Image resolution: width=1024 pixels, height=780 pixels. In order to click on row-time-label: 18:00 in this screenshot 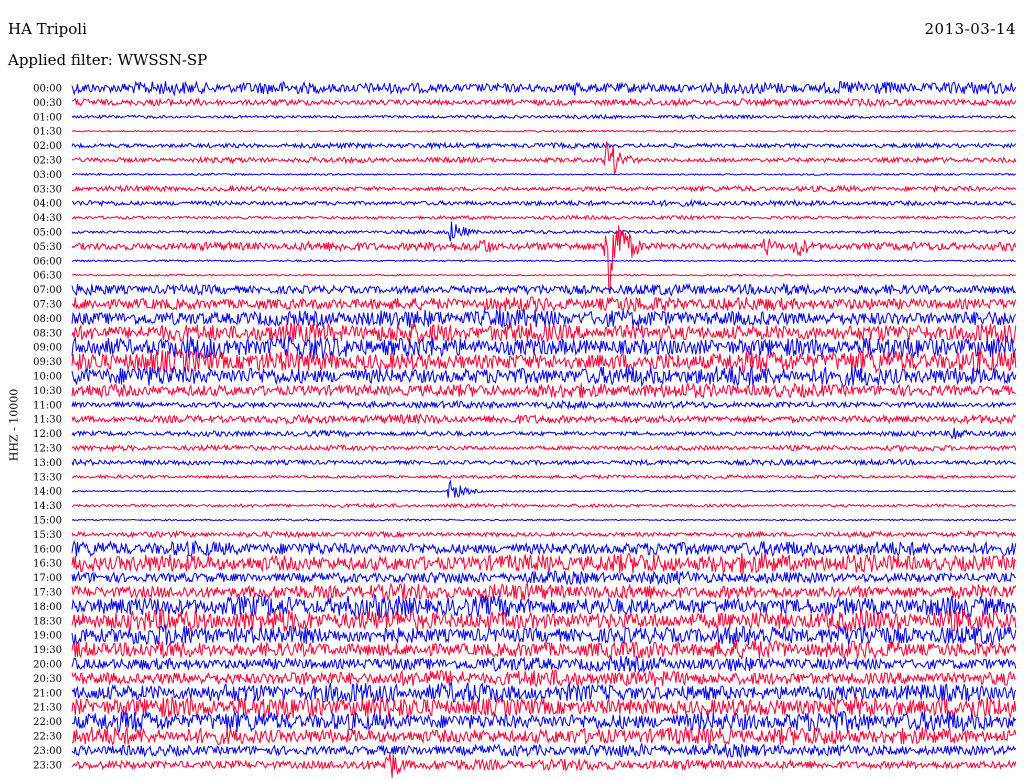, I will do `click(47, 607)`.